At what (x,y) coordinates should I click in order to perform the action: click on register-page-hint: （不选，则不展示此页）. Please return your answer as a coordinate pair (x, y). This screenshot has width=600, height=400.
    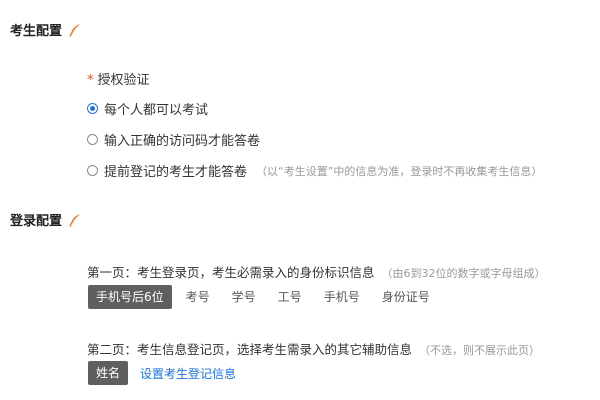
    Looking at the image, I should click on (480, 350).